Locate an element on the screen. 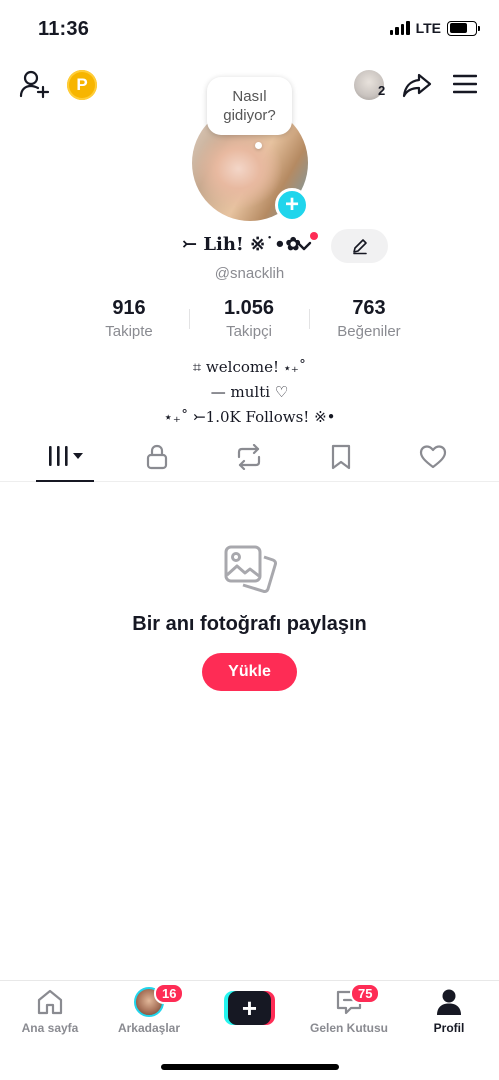 Image resolution: width=499 pixels, height=1080 pixels. repost-icon is located at coordinates (249, 457).